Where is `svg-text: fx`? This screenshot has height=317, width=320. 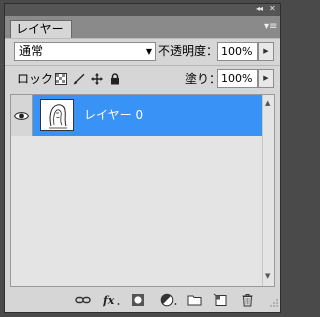
svg-text: fx is located at coordinates (109, 300).